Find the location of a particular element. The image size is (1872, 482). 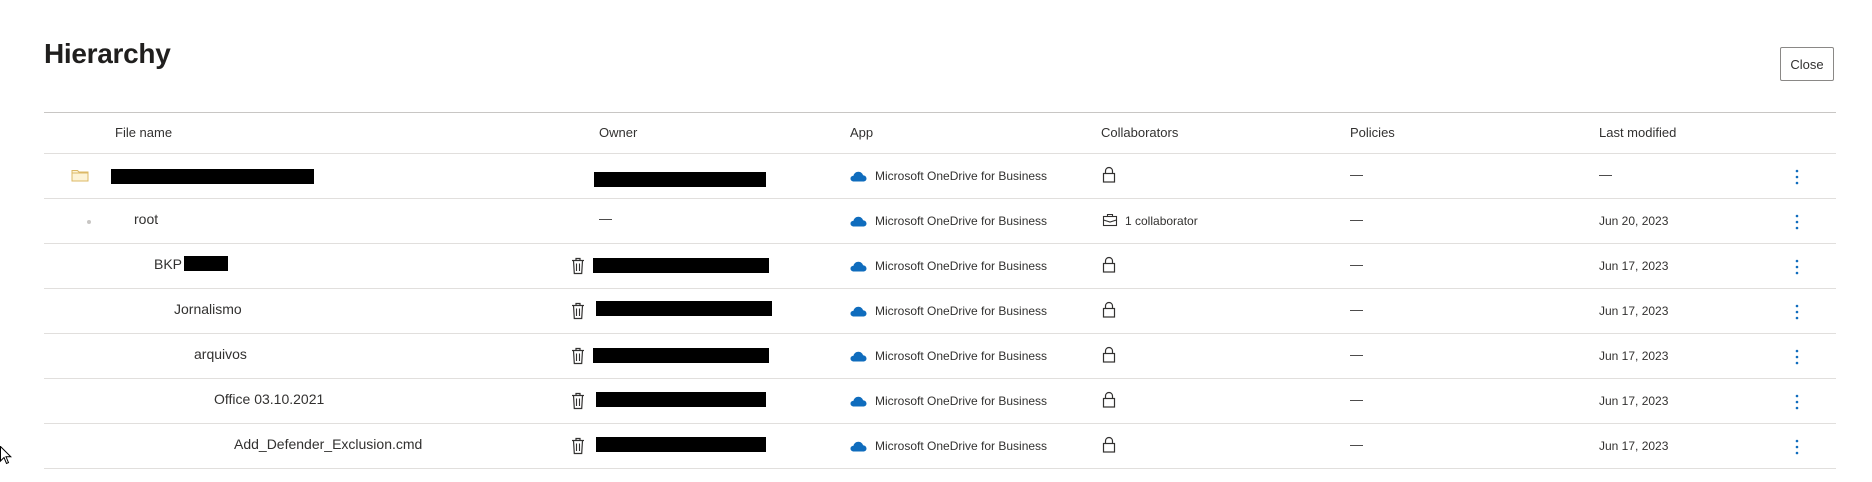

page-title: Hierarchy is located at coordinates (107, 53).